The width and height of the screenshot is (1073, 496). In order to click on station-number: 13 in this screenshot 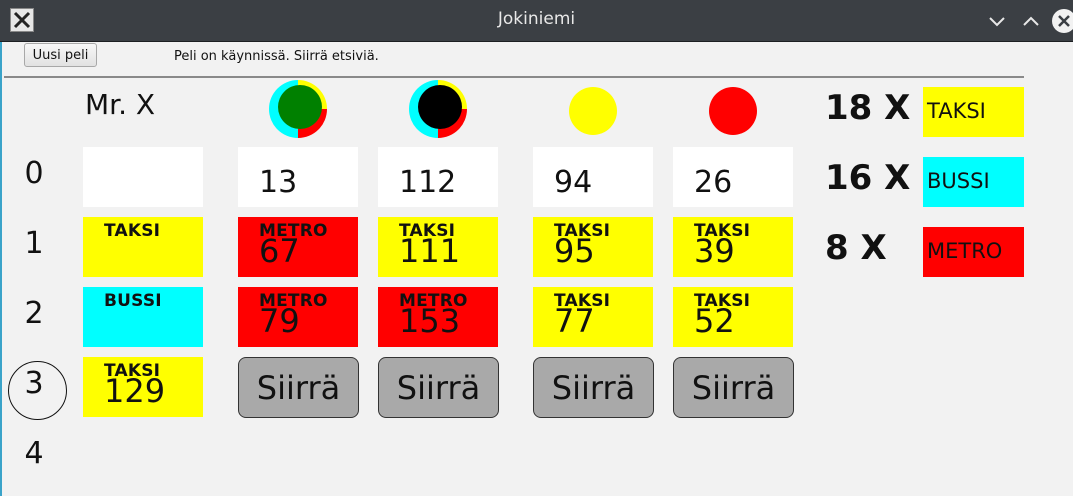, I will do `click(278, 182)`.